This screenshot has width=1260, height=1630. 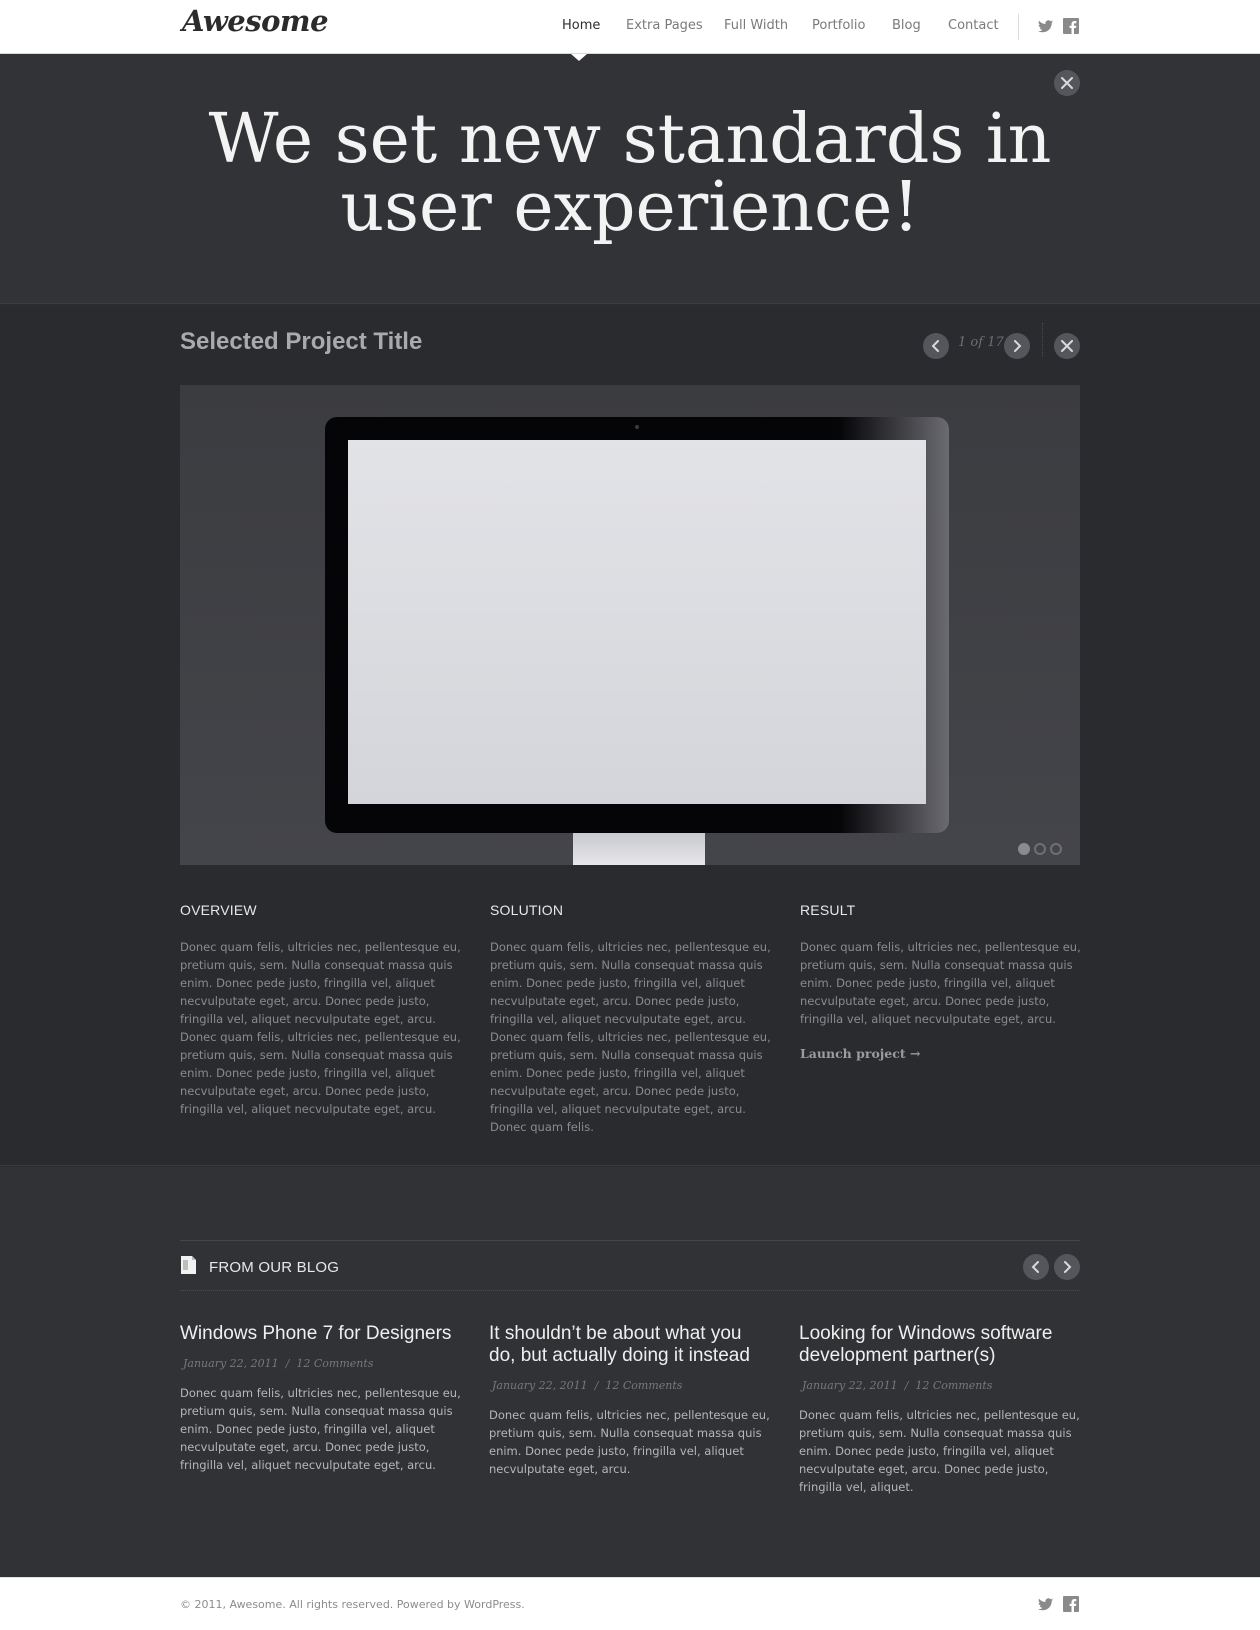 What do you see at coordinates (188, 1267) in the screenshot?
I see `document-icon` at bounding box center [188, 1267].